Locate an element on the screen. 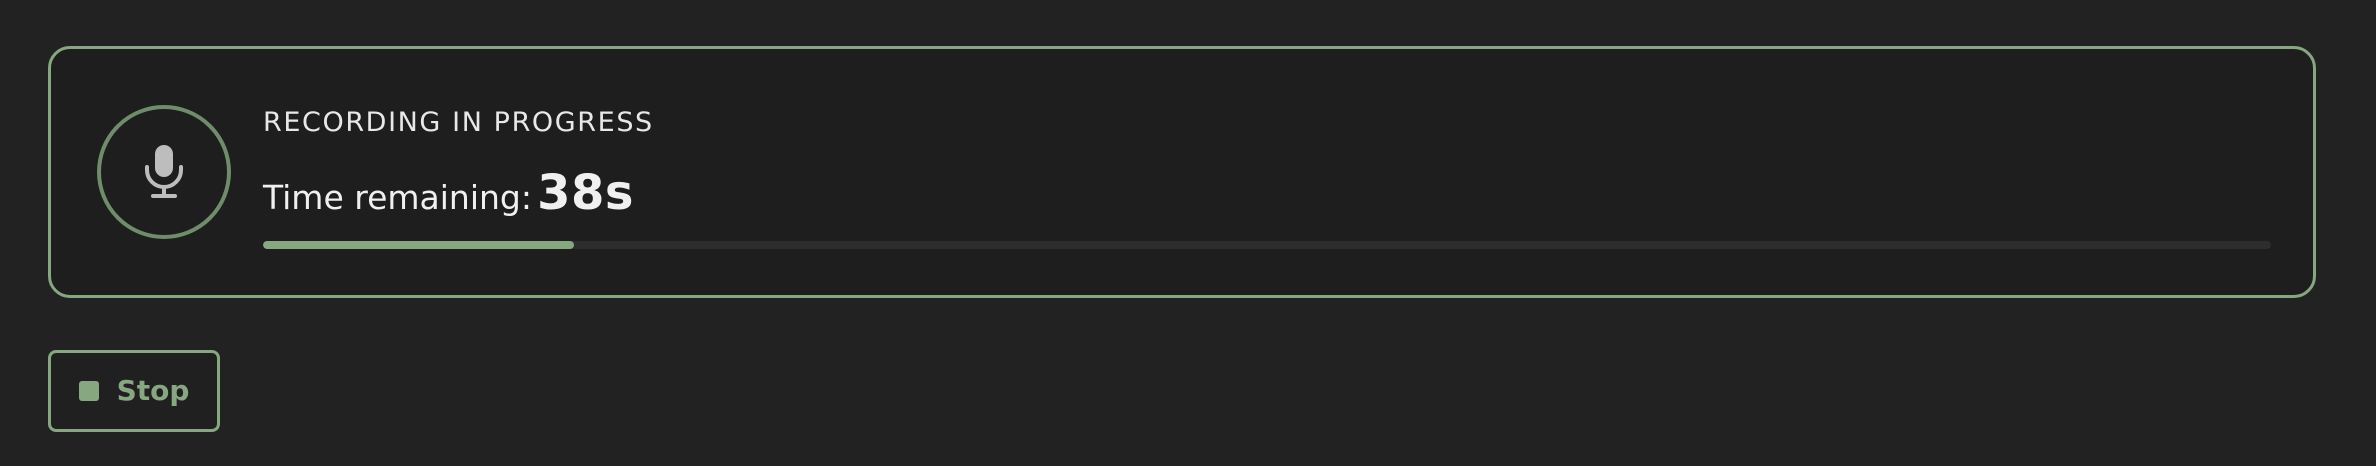 This screenshot has width=2376, height=466. stop-square-icon is located at coordinates (88, 391).